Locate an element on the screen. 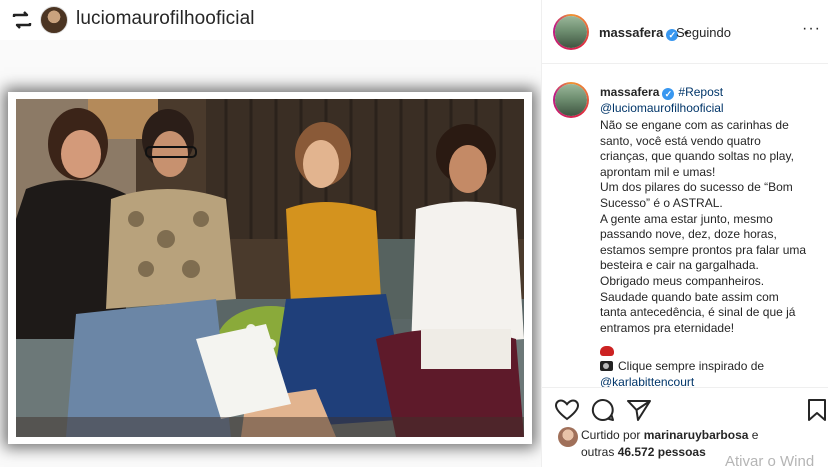 Image resolution: width=828 pixels, height=467 pixels. bookmark-icon is located at coordinates (816, 410).